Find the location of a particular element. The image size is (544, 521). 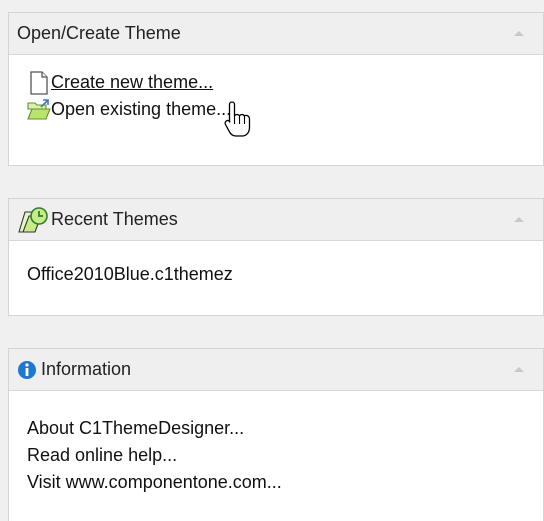

recent-themes-title: Recent Themes is located at coordinates (114, 219).